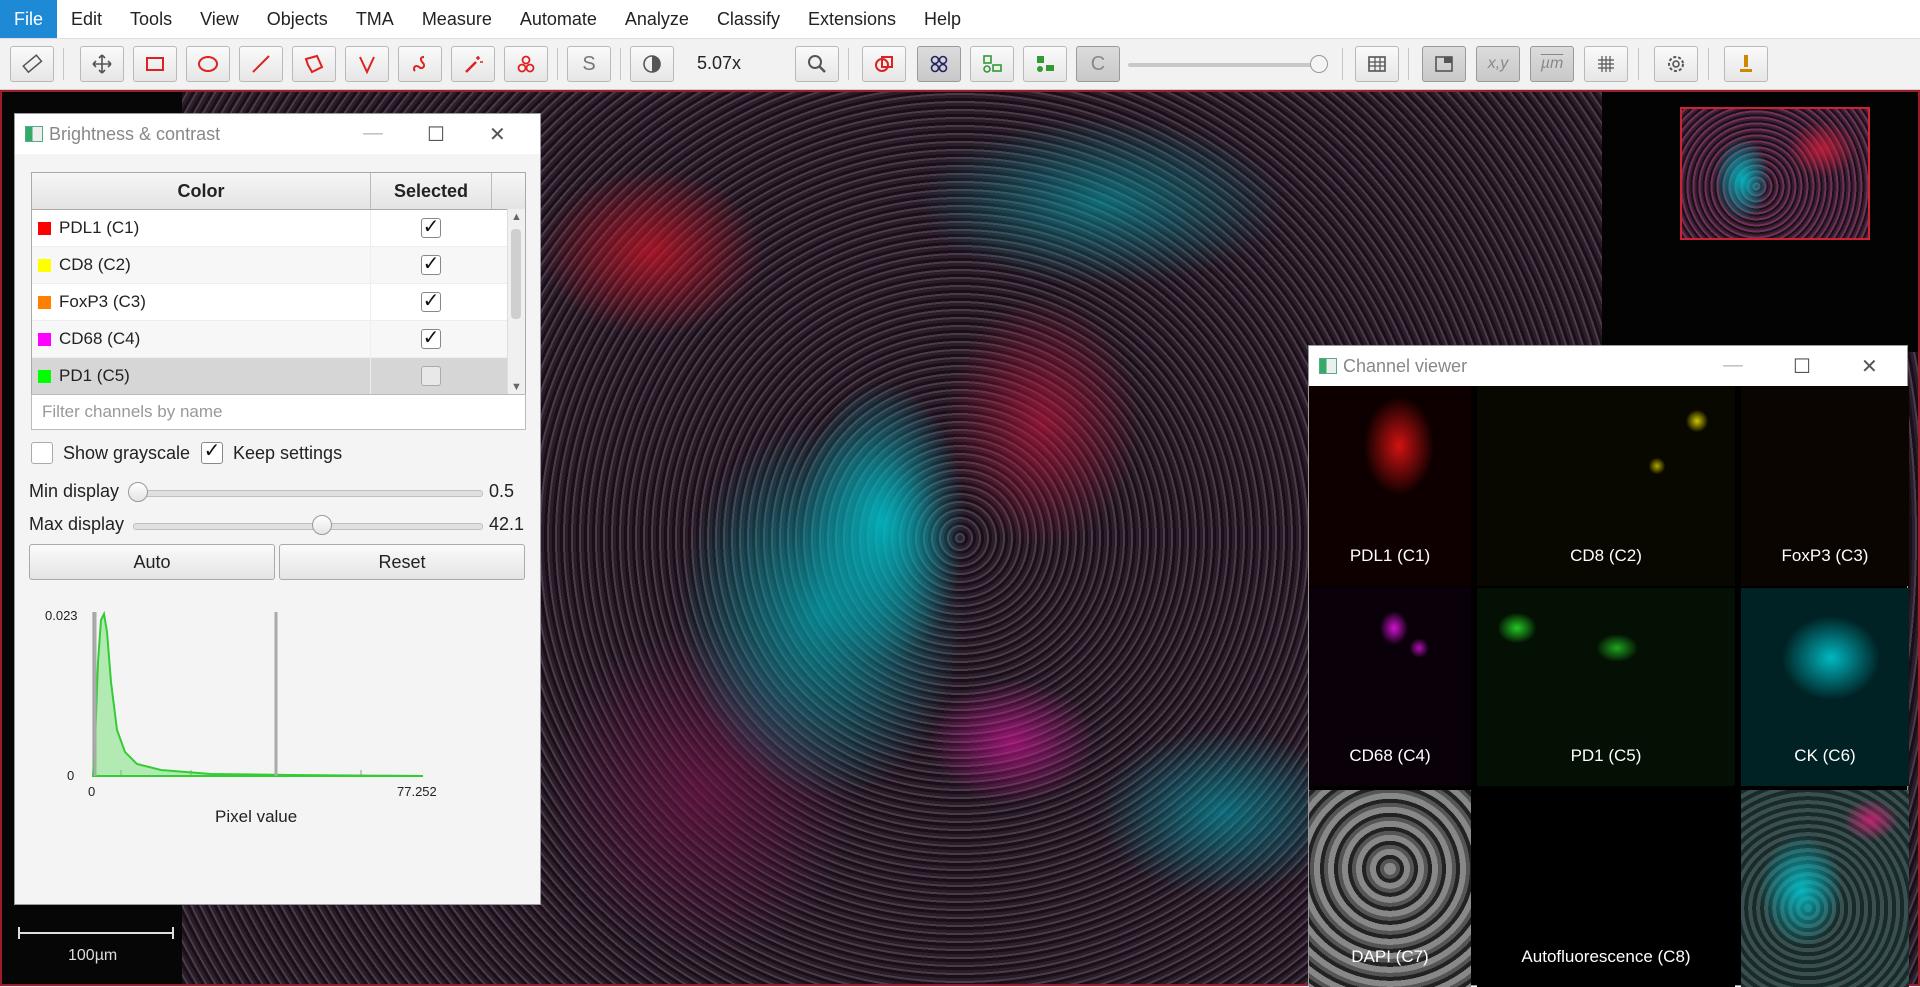  I want to click on scrollbar-thumb, so click(516, 274).